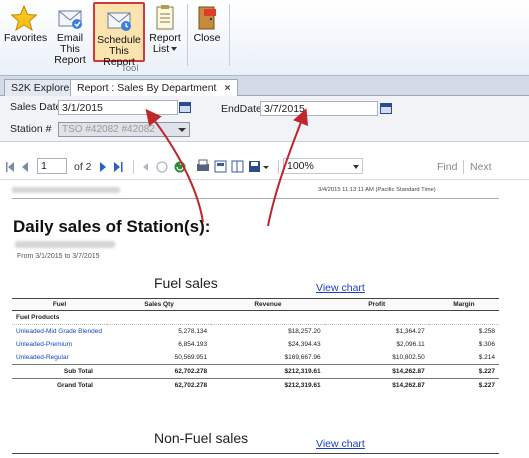 This screenshot has width=529, height=458. I want to click on favorites-label: Favorites, so click(26, 38).